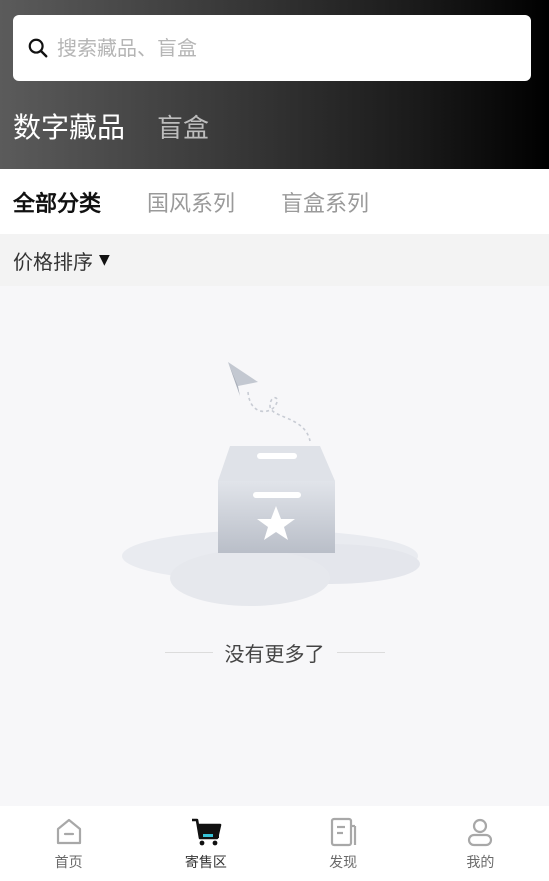 This screenshot has height=881, width=549. I want to click on bottom-nav: 首页 寄售区 发现 我的, so click(274, 843).